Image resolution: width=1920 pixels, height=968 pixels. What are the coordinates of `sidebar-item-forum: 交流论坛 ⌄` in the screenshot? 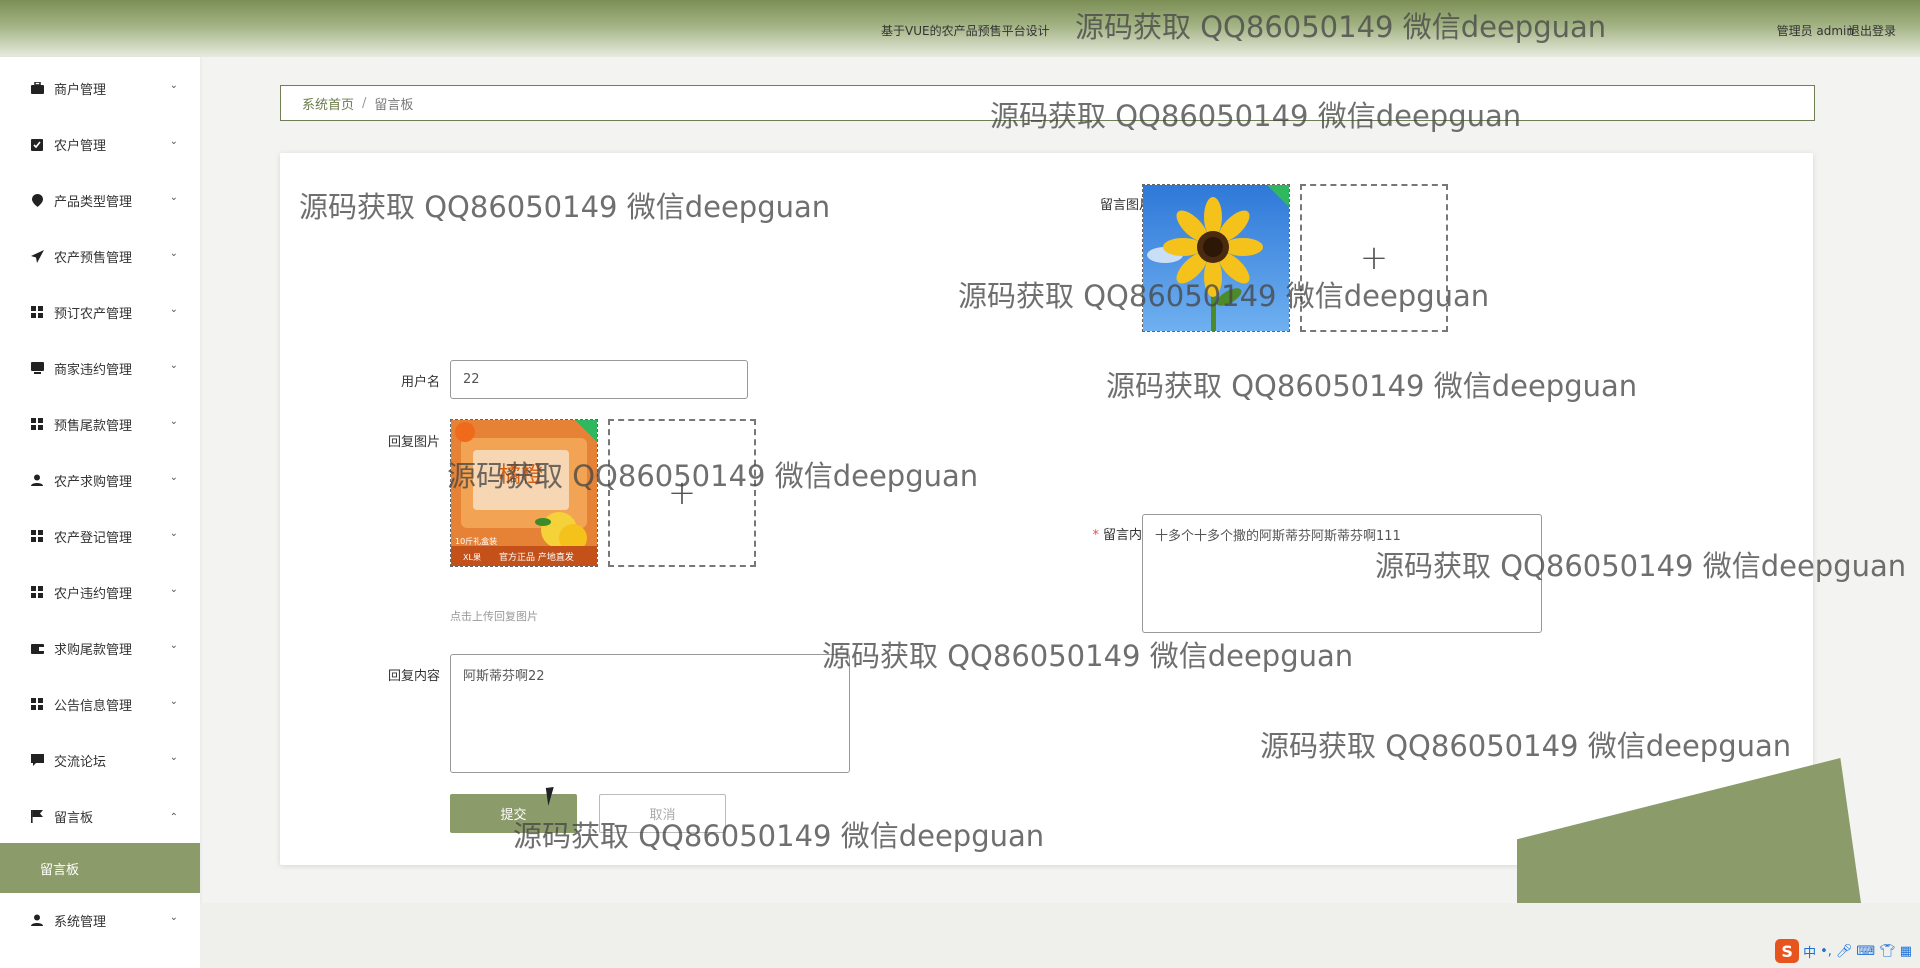 It's located at (100, 760).